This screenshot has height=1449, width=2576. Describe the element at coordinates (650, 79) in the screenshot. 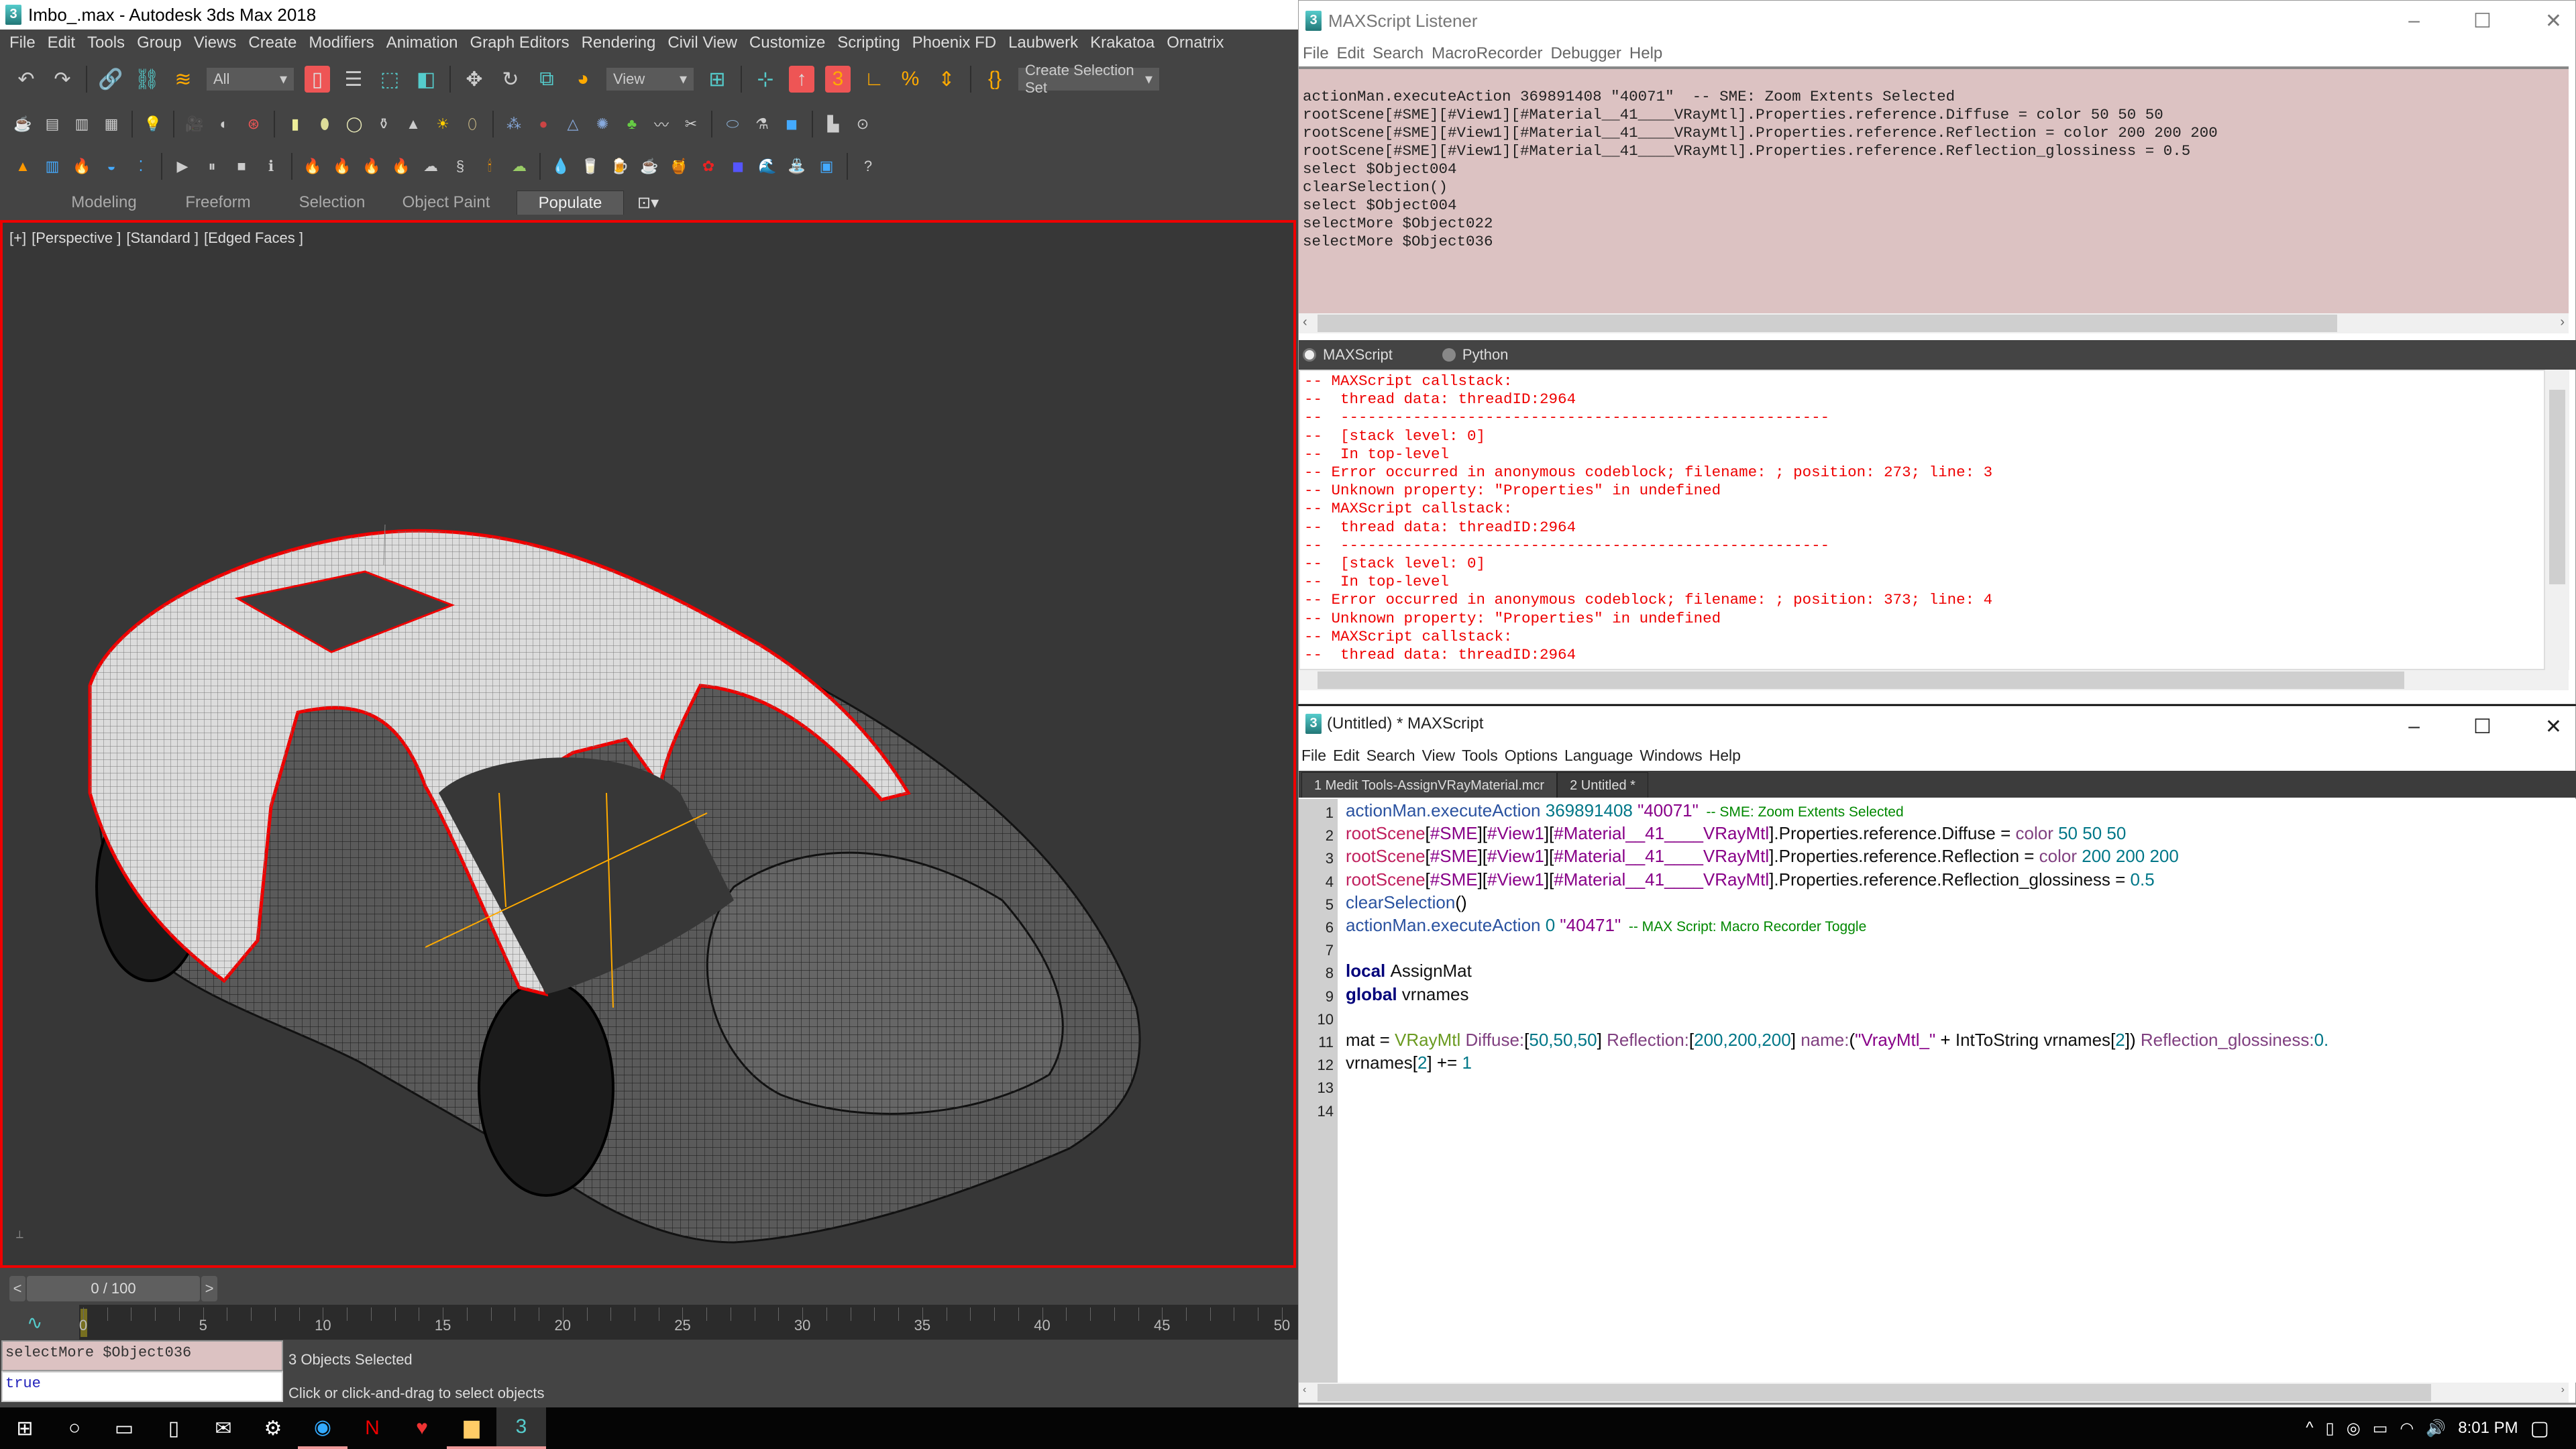

I see `reference-coord-dropdown: View ▾` at that location.